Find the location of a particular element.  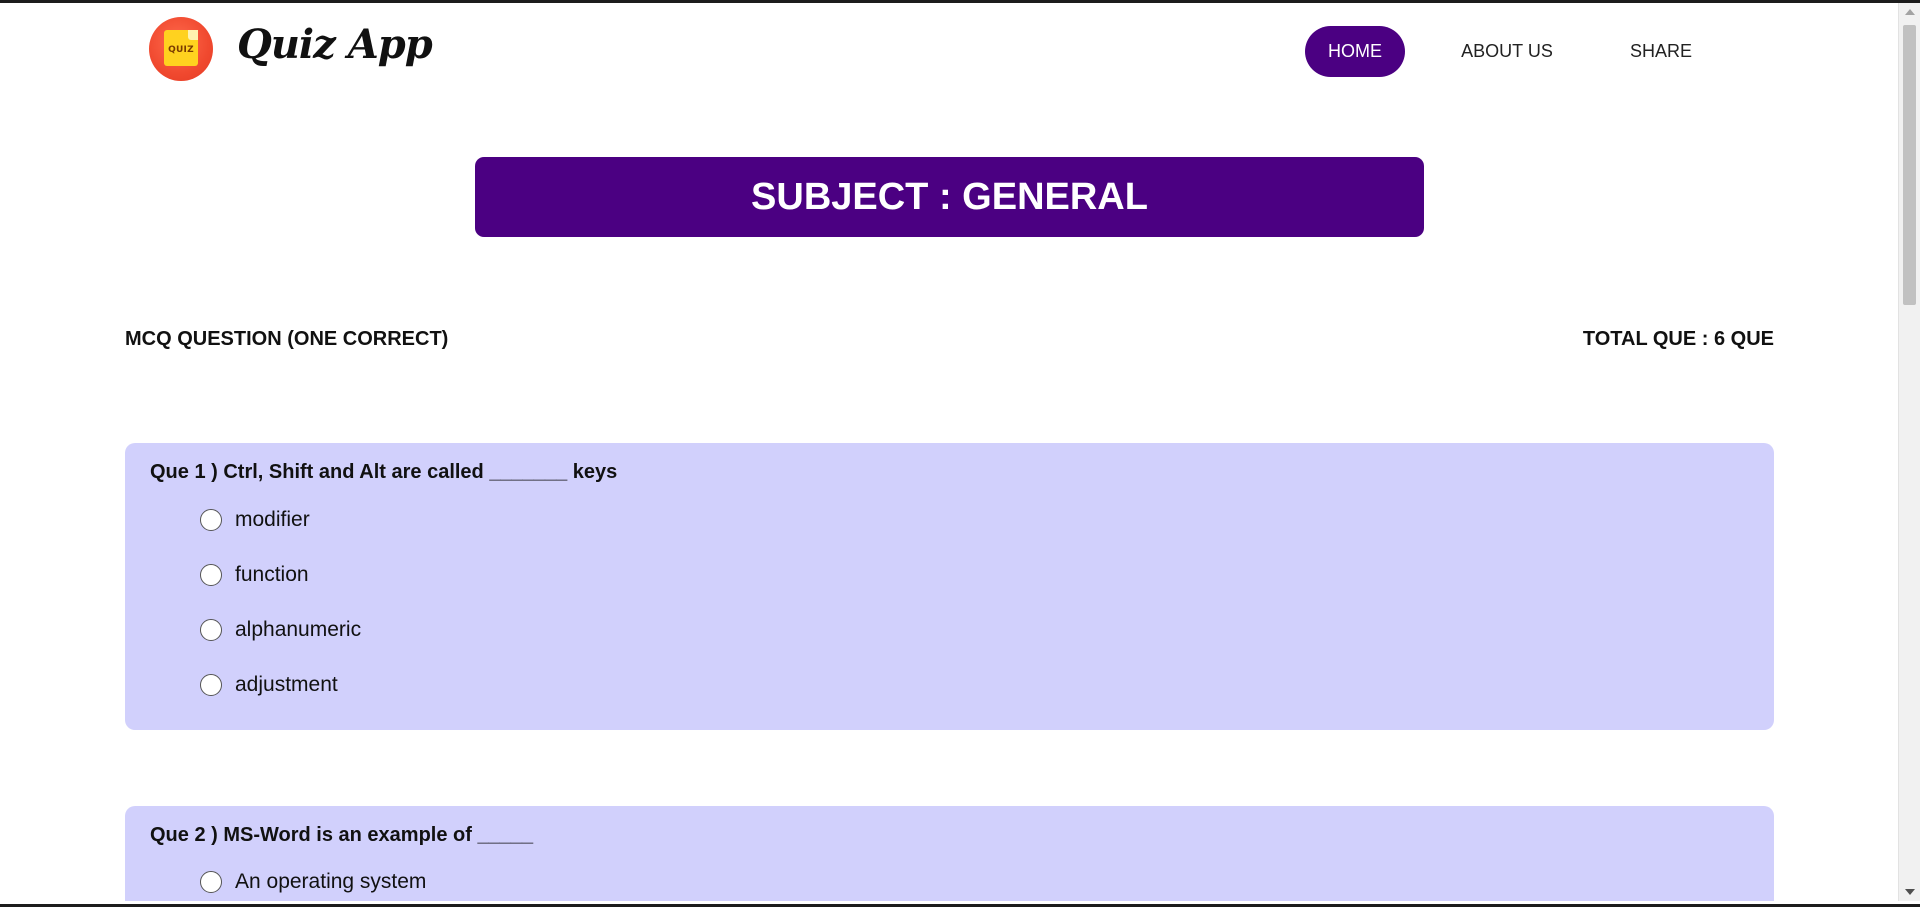

option: An operating system is located at coordinates (313, 882).